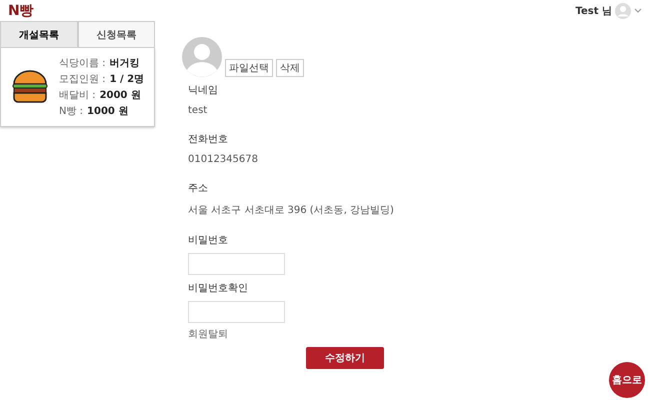 This screenshot has width=650, height=400. Describe the element at coordinates (77, 95) in the screenshot. I see `info-label: 배달비 :` at that location.